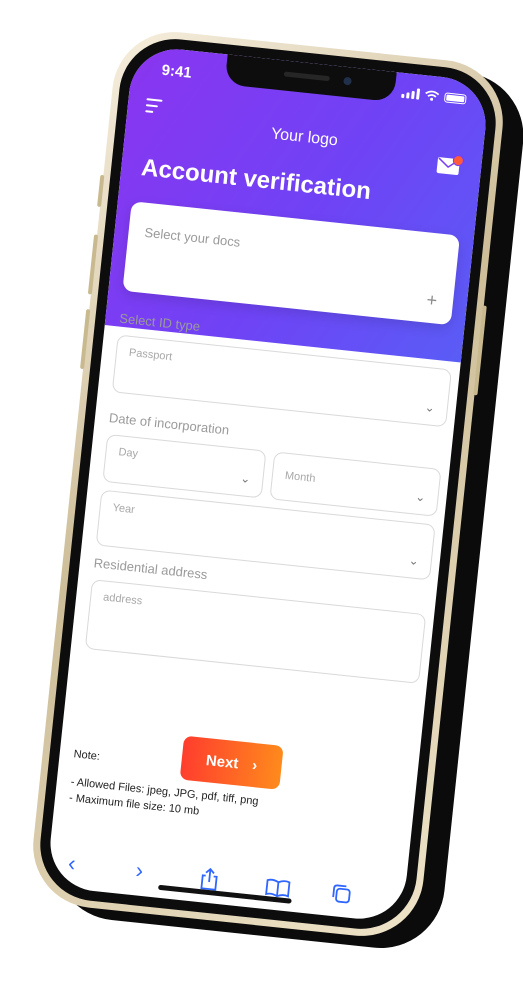 Image resolution: width=523 pixels, height=1008 pixels. I want to click on forward-icon: ›, so click(140, 870).